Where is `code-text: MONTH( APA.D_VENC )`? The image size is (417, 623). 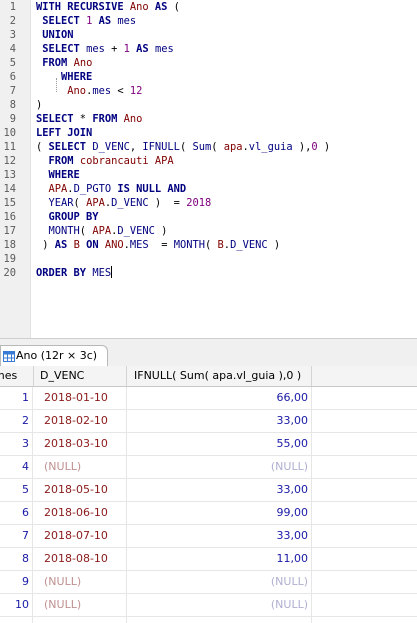
code-text: MONTH( APA.D_VENC ) is located at coordinates (102, 231).